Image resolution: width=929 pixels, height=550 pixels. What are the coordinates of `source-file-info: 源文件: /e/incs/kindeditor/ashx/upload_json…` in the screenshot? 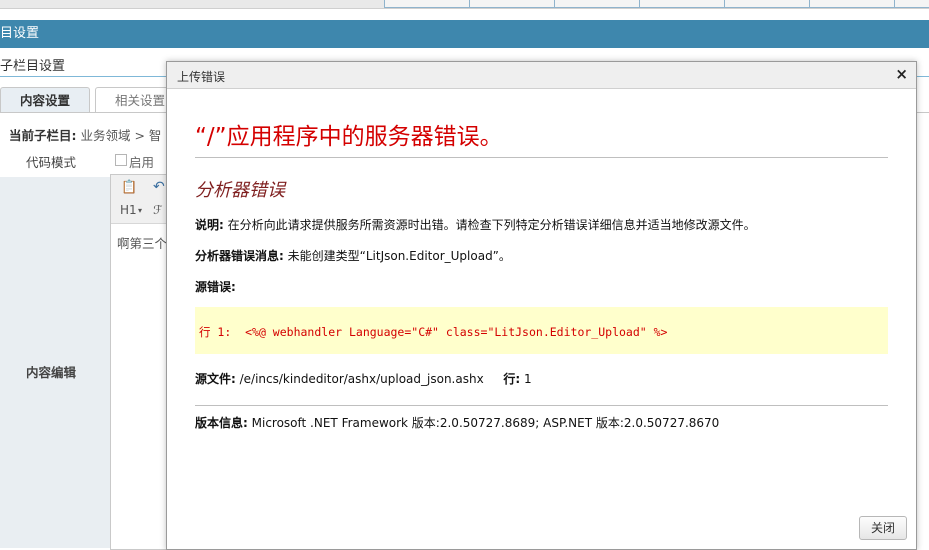 It's located at (363, 378).